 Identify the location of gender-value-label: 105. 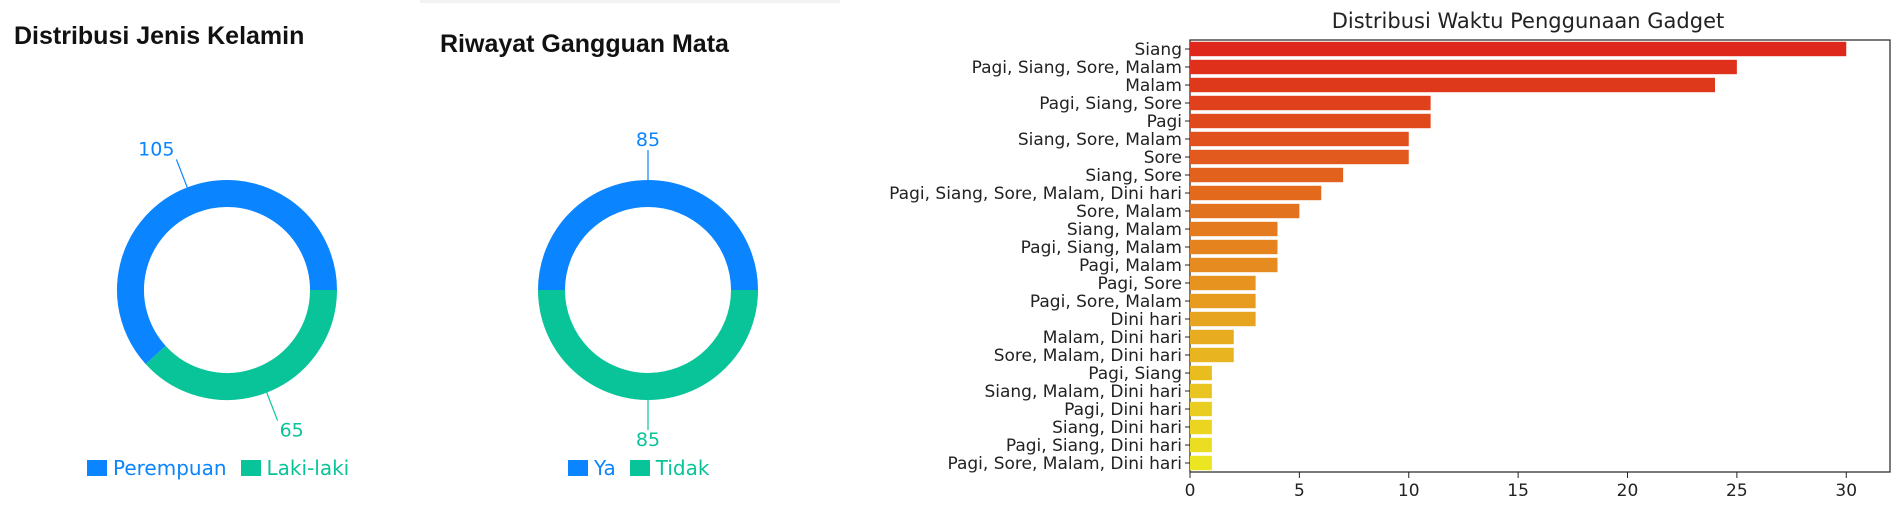
(156, 149).